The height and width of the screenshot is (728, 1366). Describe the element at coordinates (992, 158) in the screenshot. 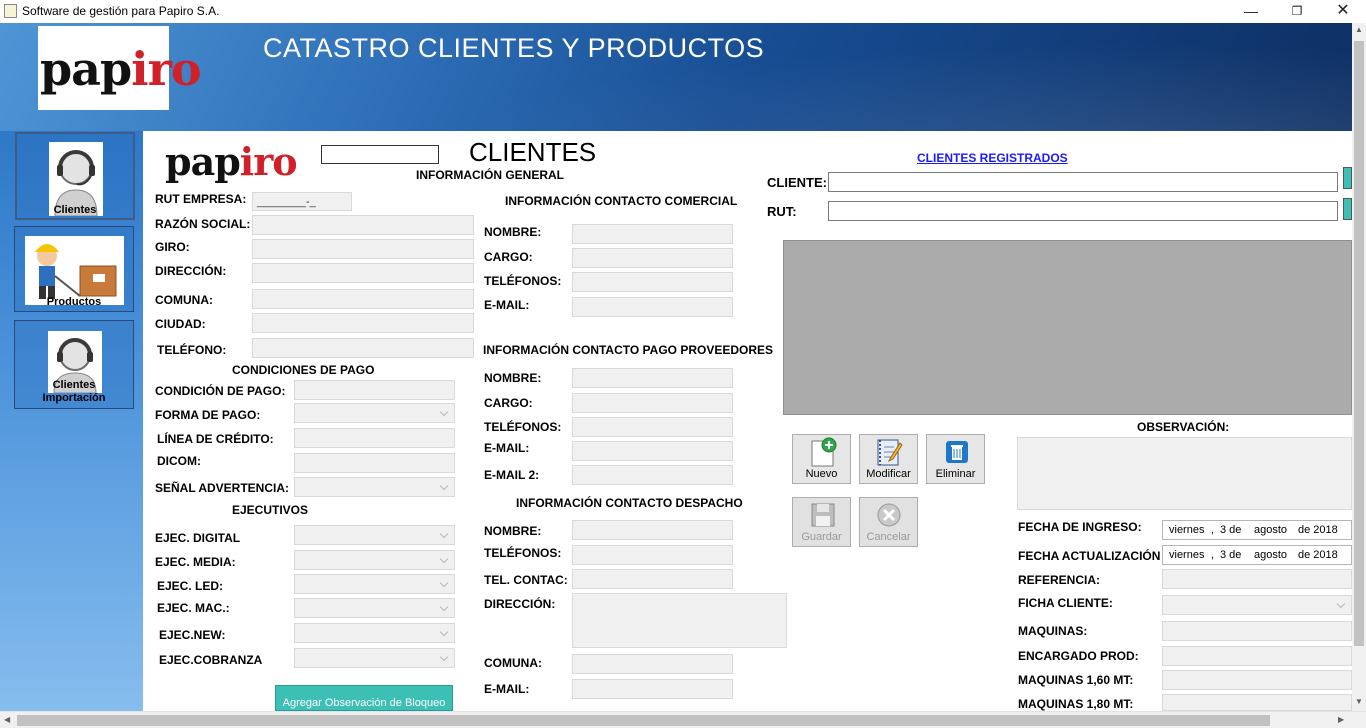

I see `clientes-registrados-link: CLIENTES REGISTRADOS` at that location.